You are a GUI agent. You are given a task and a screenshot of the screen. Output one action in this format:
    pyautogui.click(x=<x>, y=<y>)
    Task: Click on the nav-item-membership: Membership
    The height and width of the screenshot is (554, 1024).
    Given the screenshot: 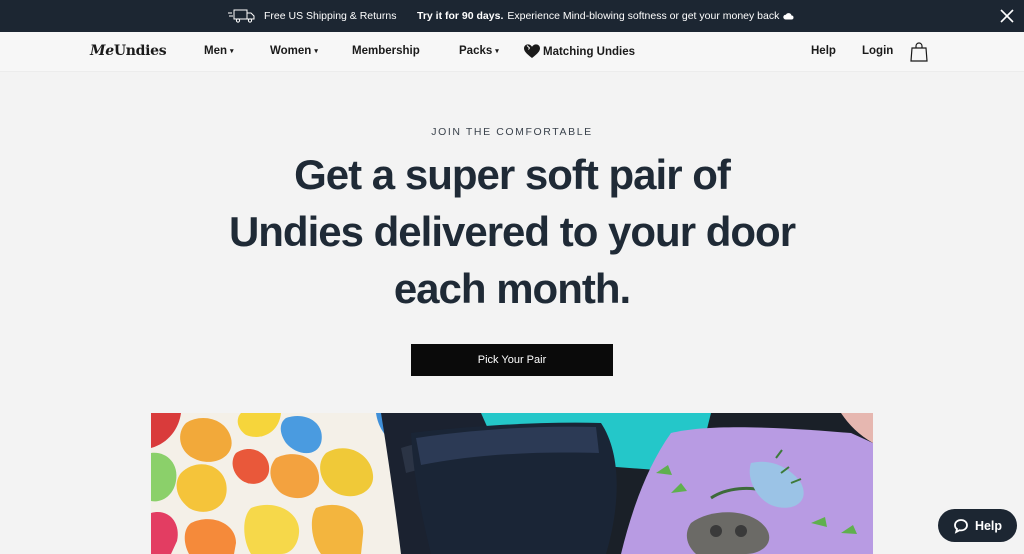 What is the action you would take?
    pyautogui.click(x=386, y=51)
    